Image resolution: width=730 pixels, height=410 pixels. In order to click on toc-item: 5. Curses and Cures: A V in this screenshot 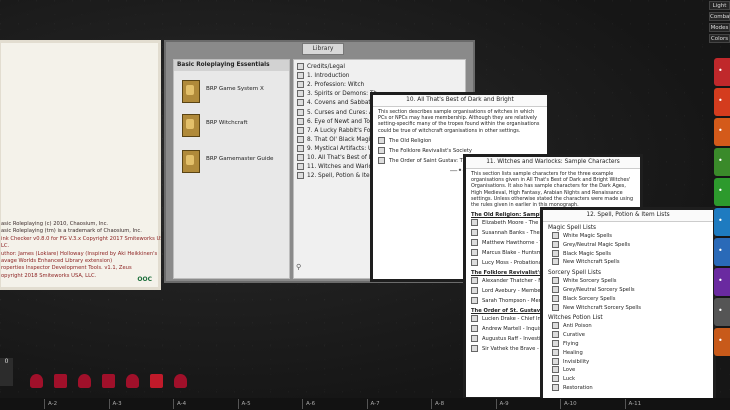, I will do `click(338, 113)`.